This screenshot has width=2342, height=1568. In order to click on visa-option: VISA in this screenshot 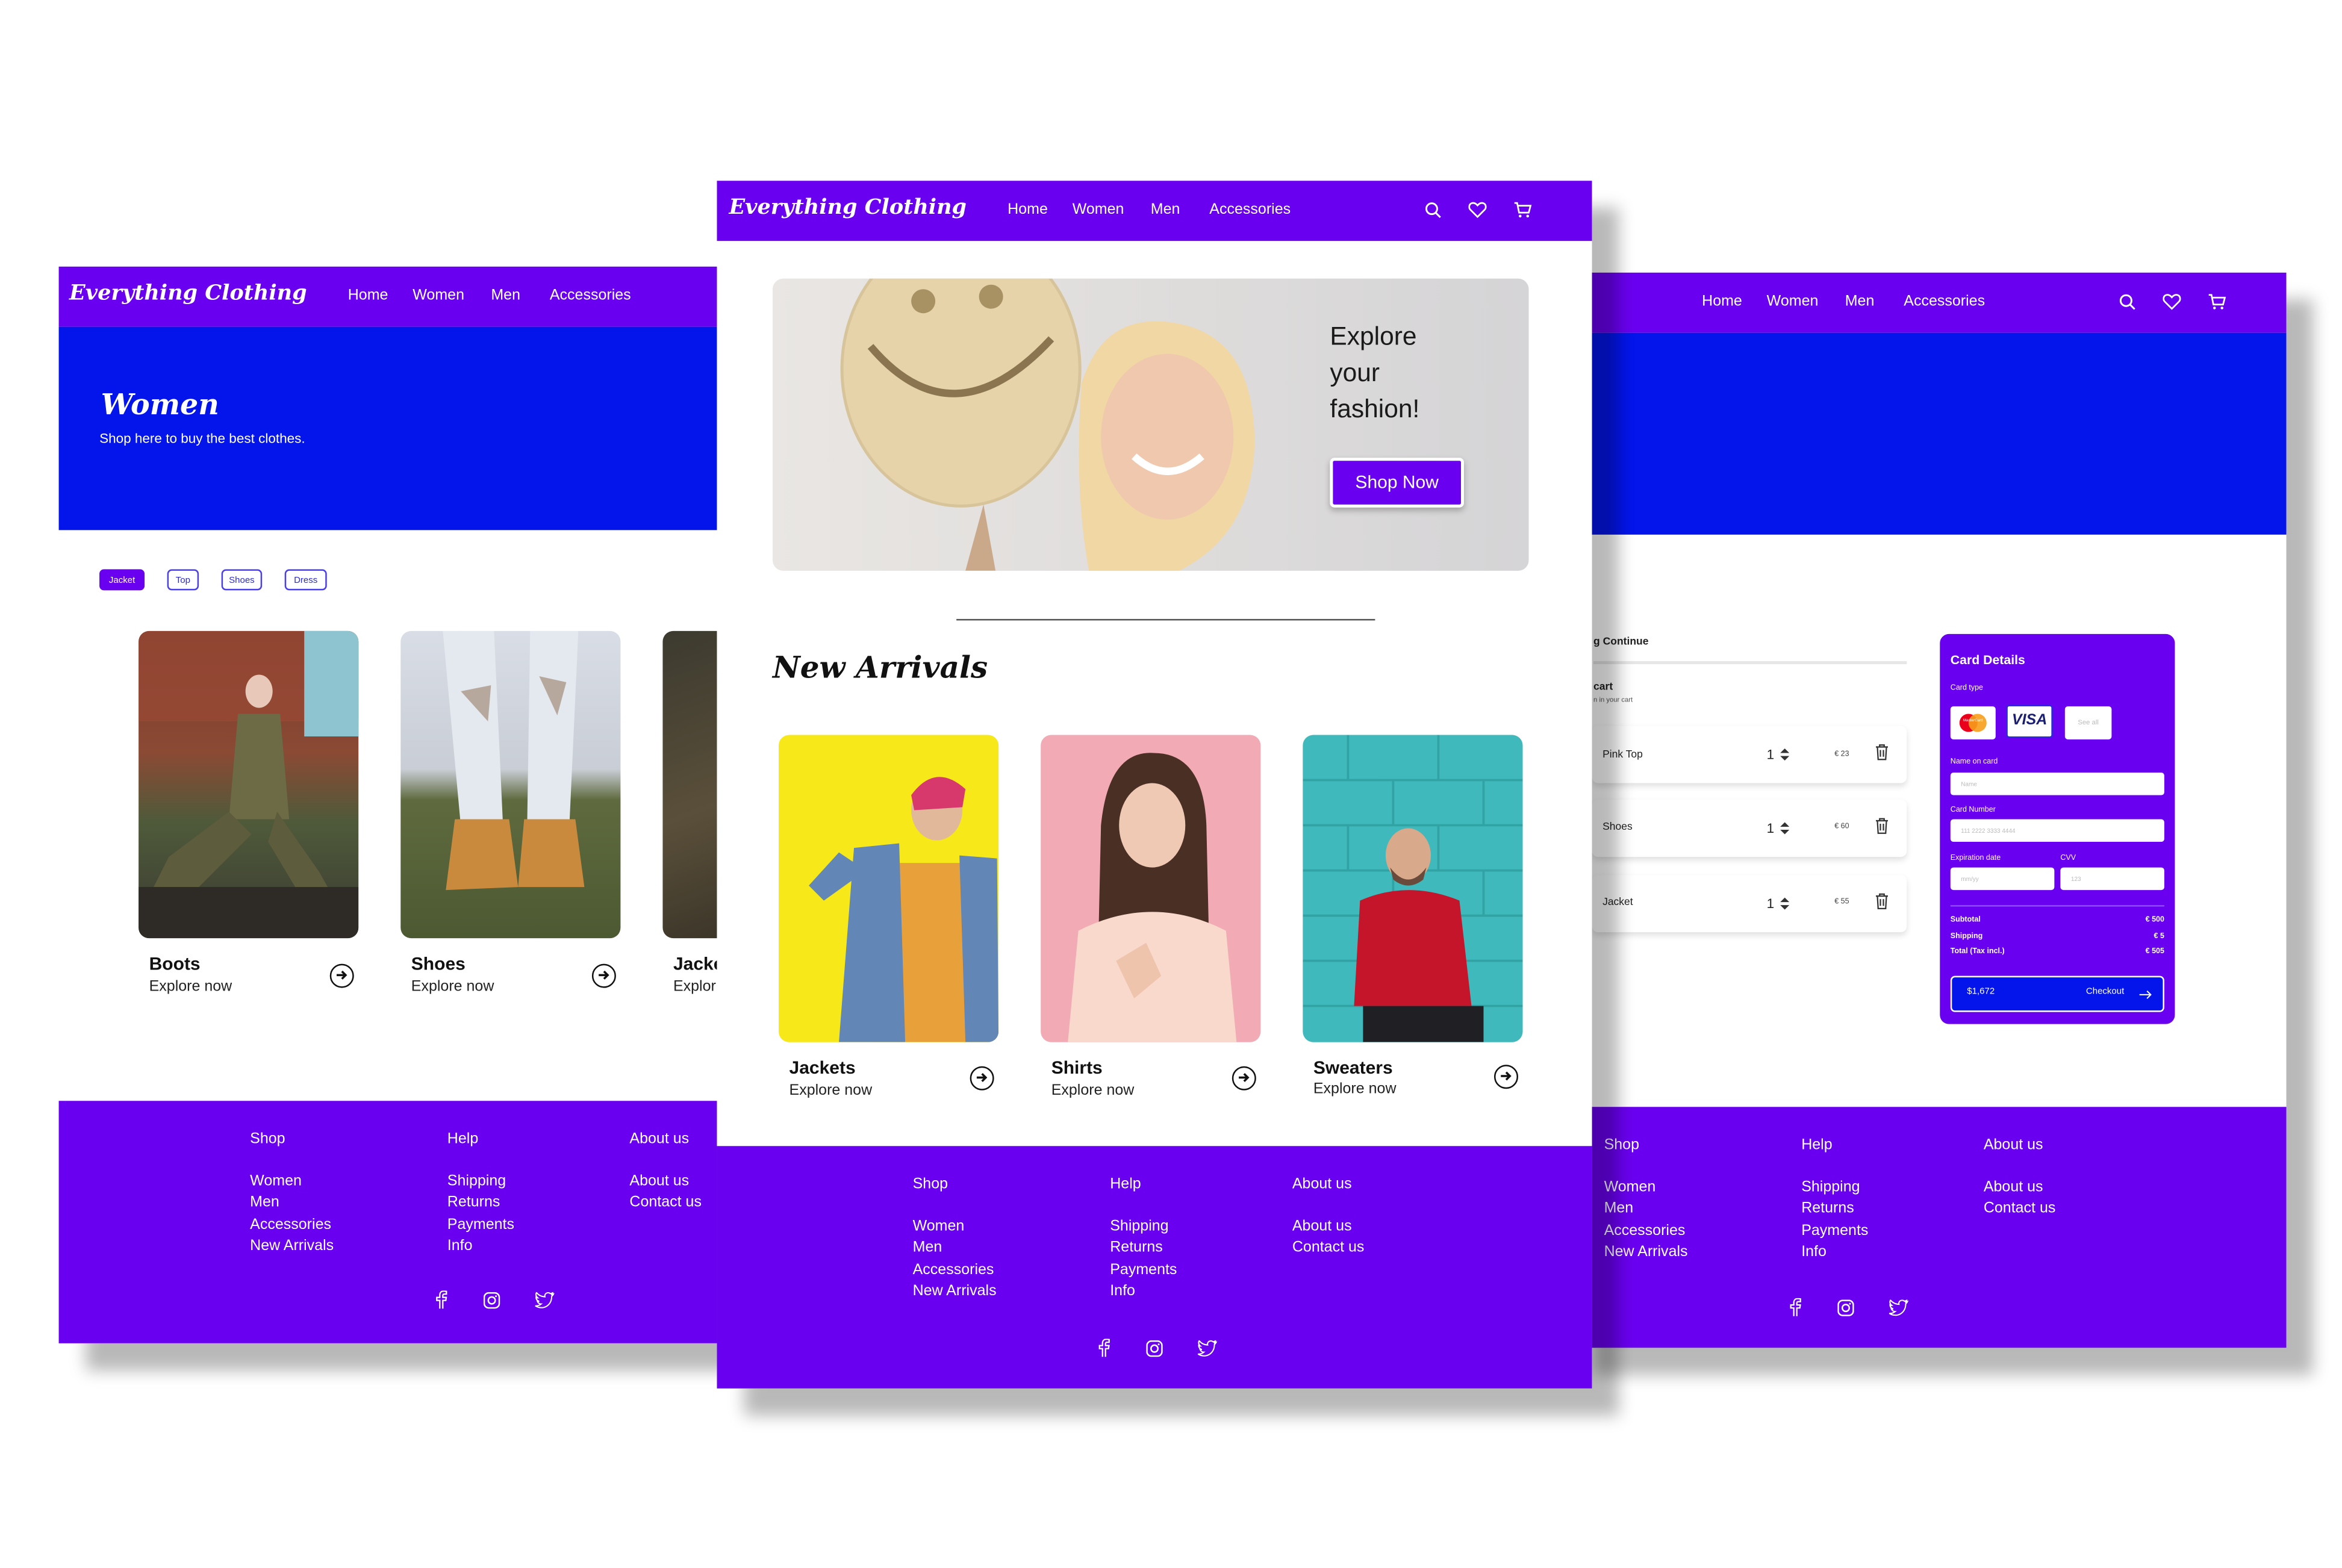, I will do `click(2029, 721)`.